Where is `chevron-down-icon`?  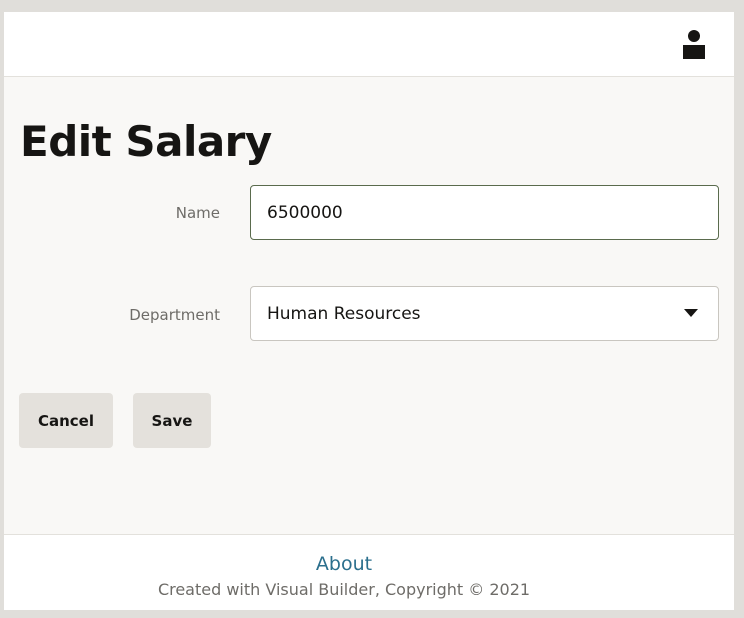 chevron-down-icon is located at coordinates (691, 313).